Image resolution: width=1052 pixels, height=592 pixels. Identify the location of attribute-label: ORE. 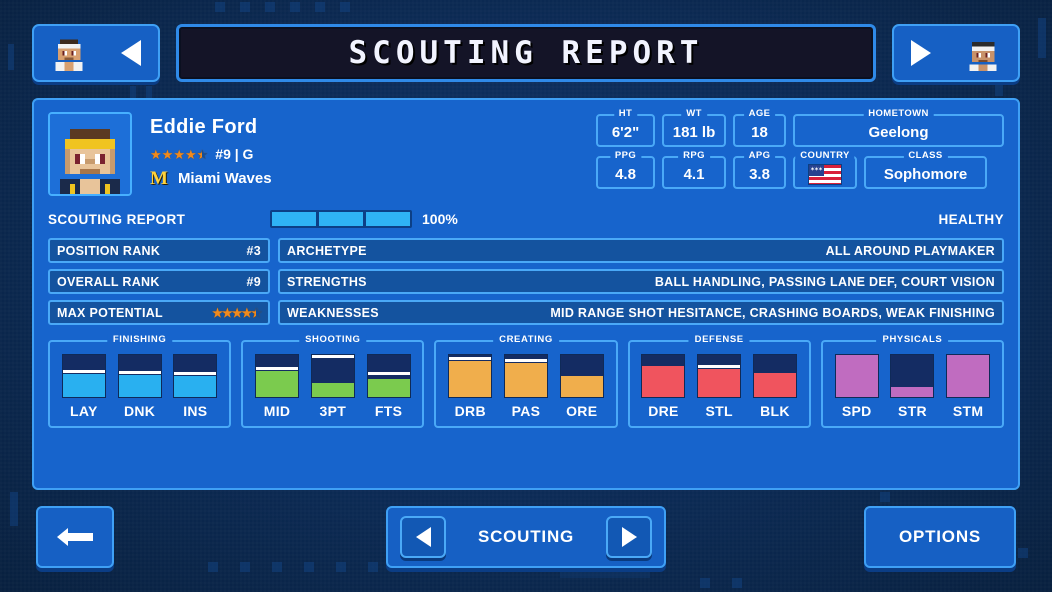
(582, 411).